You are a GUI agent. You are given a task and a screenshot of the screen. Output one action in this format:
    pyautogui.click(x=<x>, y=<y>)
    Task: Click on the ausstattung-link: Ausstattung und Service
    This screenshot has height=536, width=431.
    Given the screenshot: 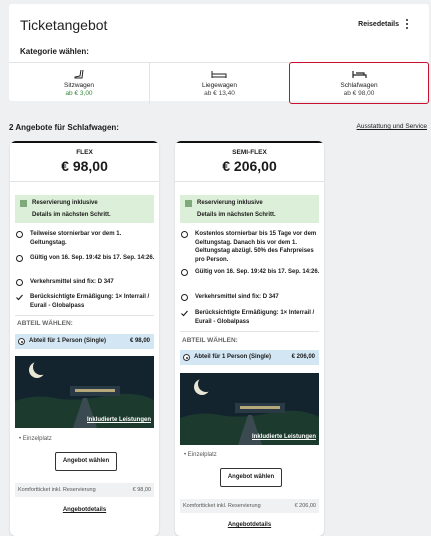 What is the action you would take?
    pyautogui.click(x=392, y=126)
    